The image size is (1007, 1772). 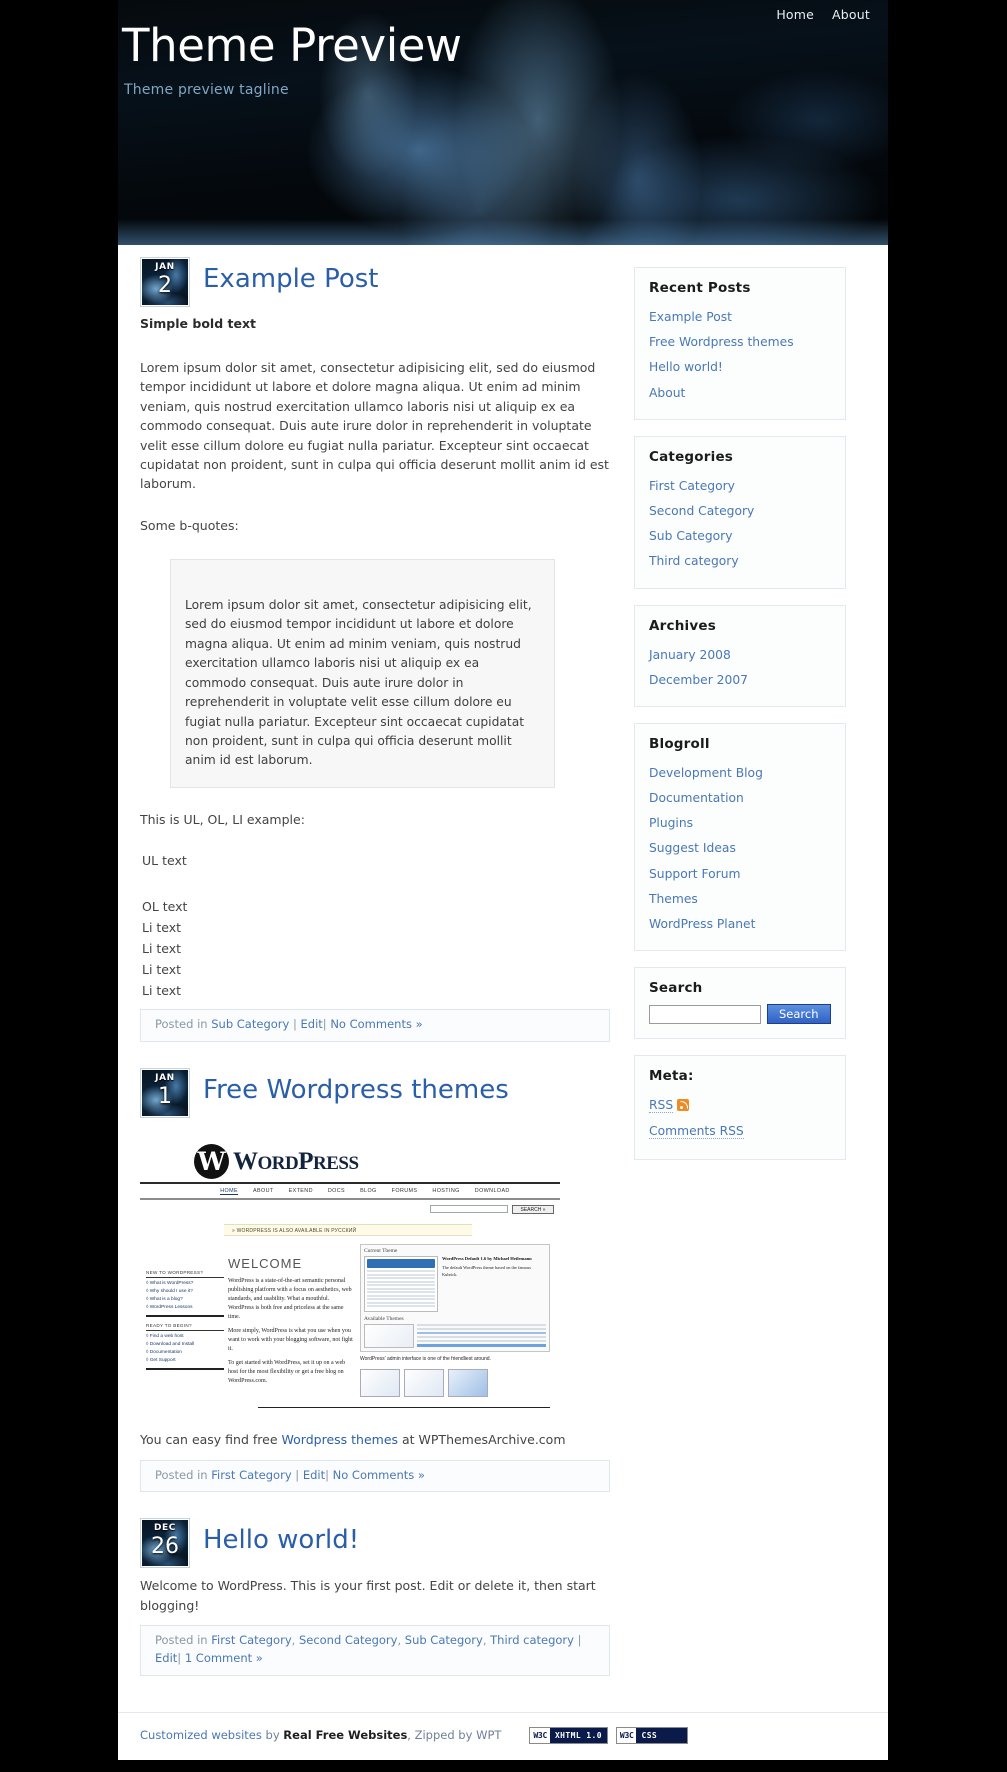 What do you see at coordinates (671, 823) in the screenshot?
I see `blogroll-link: Plugins` at bounding box center [671, 823].